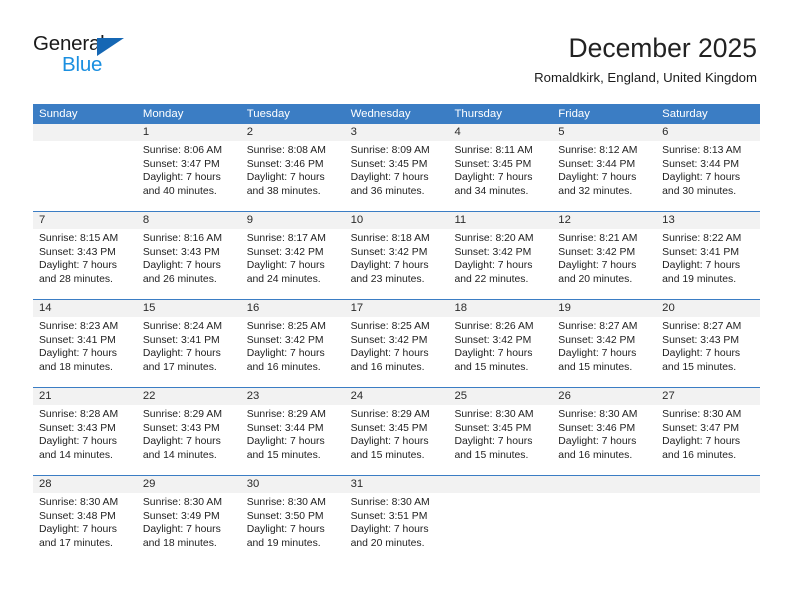 This screenshot has height=612, width=792. I want to click on day-number-band: 15, so click(188, 308).